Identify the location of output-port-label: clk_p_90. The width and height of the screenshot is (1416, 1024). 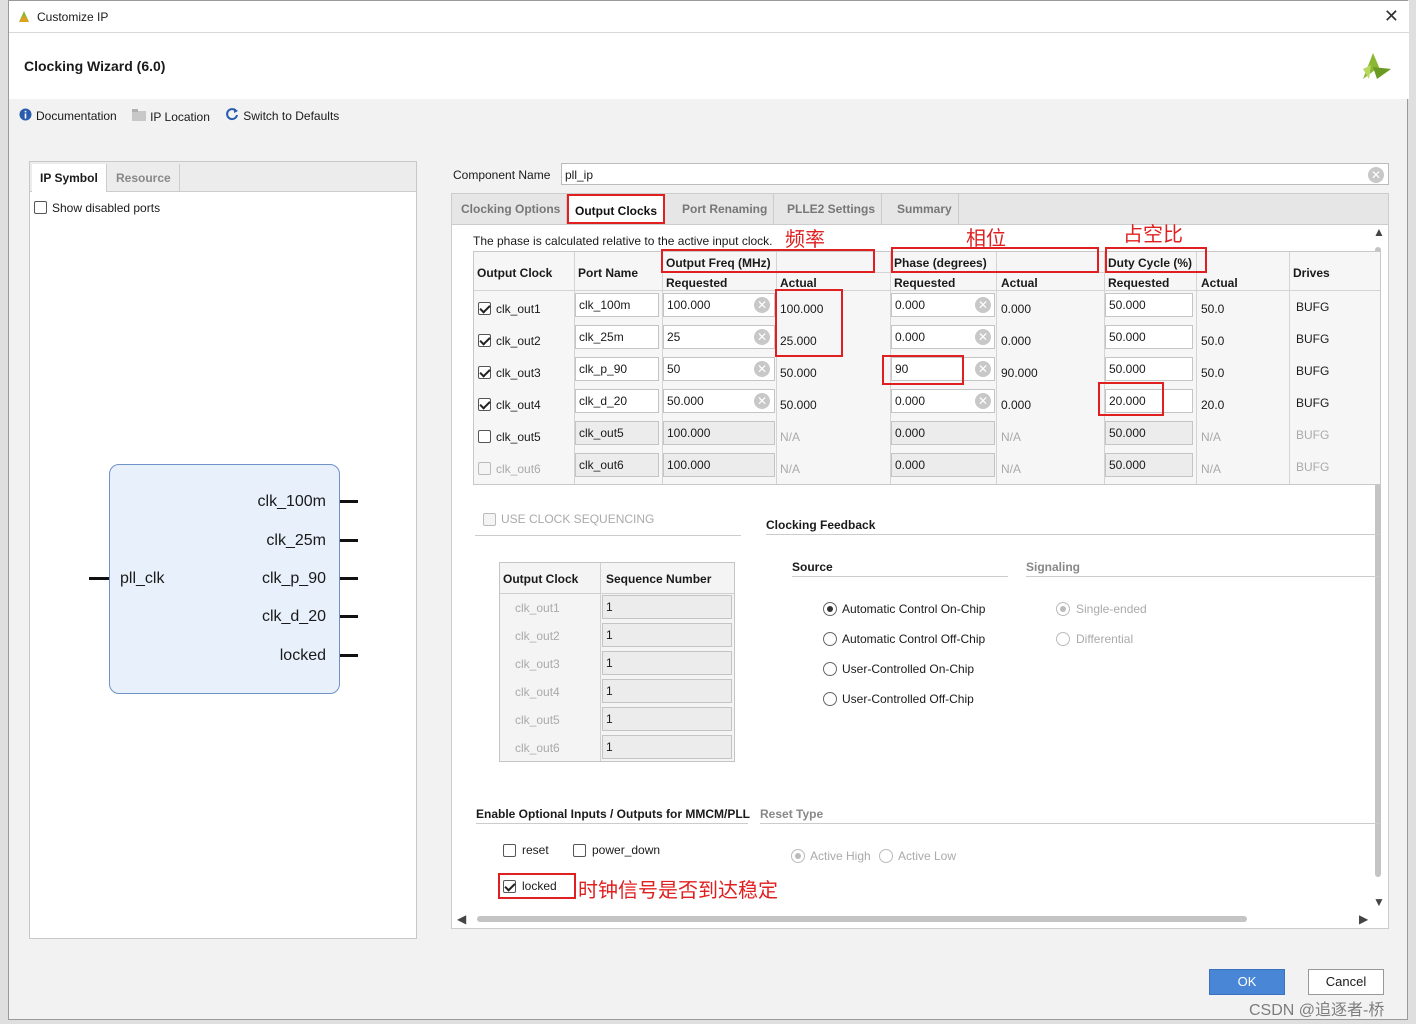
(293, 578).